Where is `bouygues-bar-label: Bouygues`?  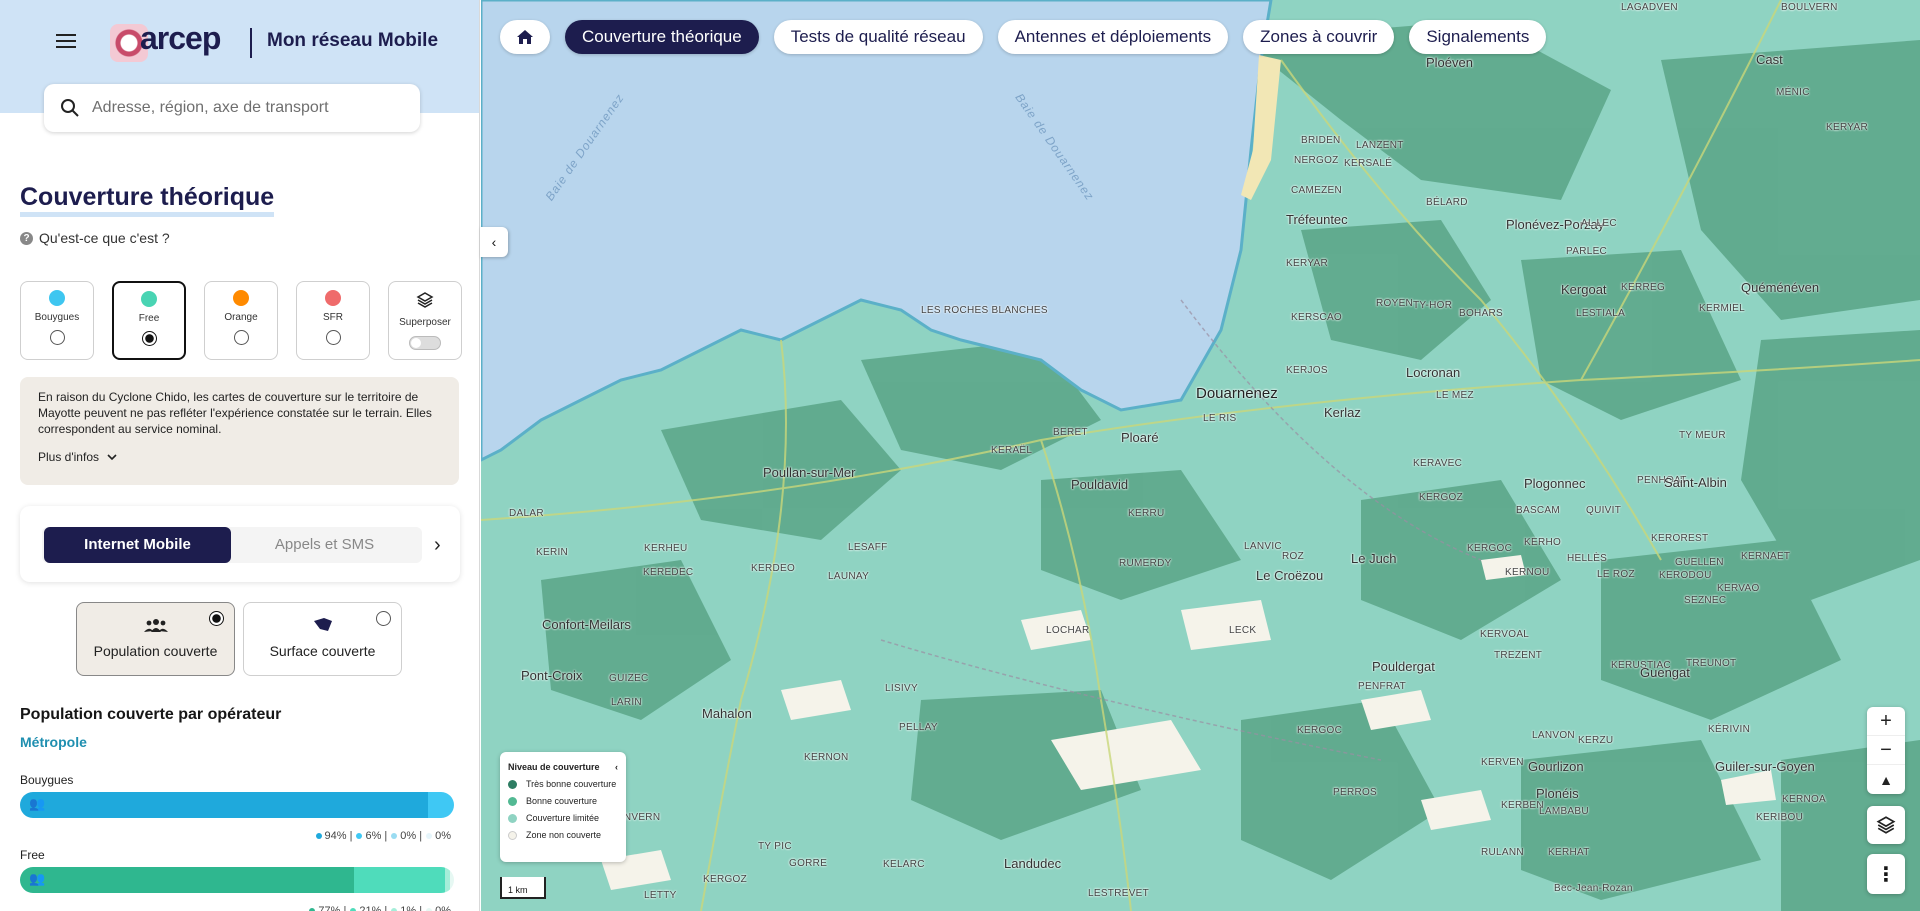 bouygues-bar-label: Bouygues is located at coordinates (47, 780).